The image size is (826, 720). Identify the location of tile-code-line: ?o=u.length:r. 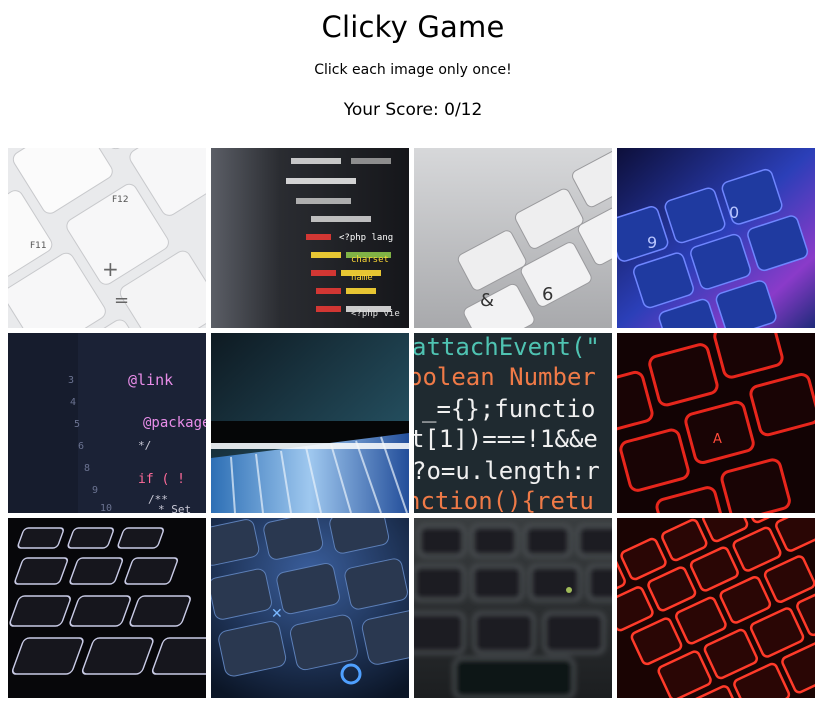
(507, 471).